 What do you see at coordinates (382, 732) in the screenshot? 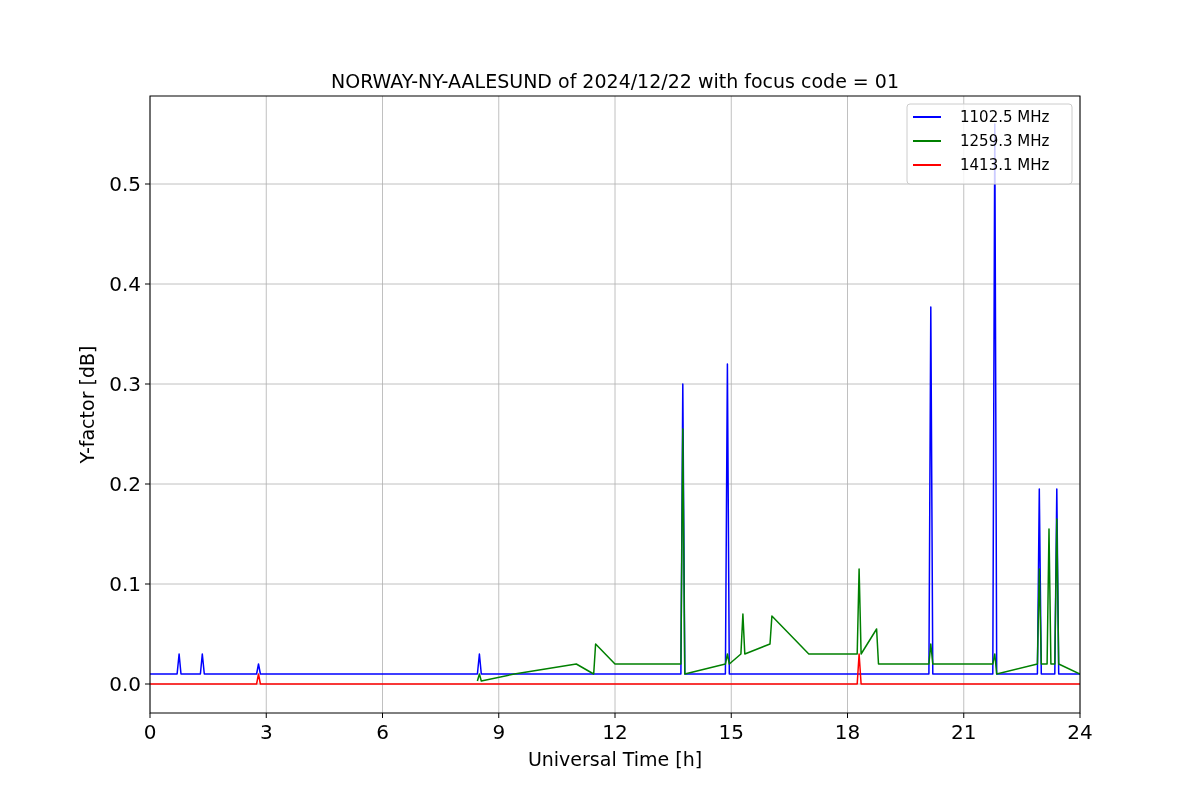
I see `x-tick-label: 6` at bounding box center [382, 732].